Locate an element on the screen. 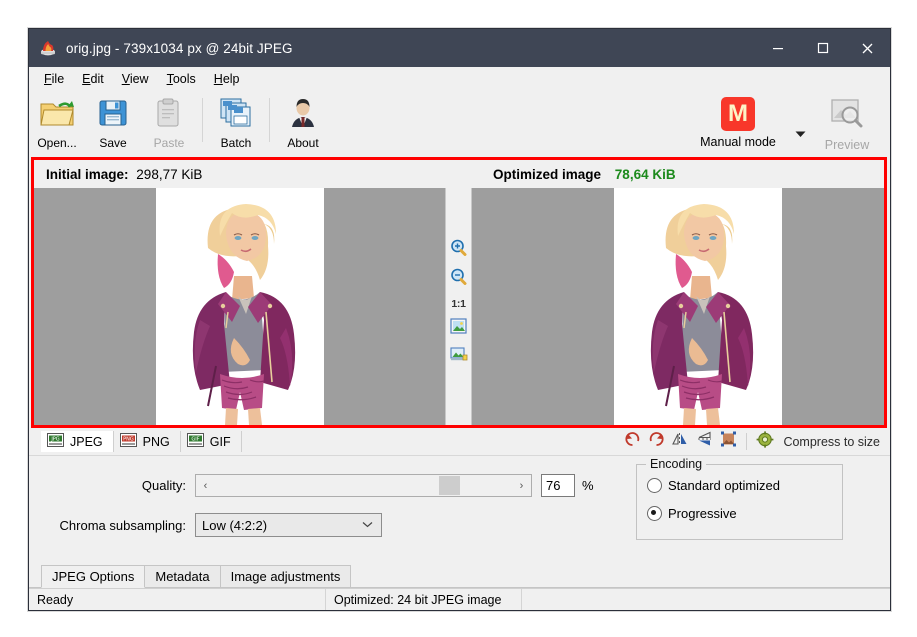  toolbar-right-group: M Manual mode Preview is located at coordinates (782, 123).